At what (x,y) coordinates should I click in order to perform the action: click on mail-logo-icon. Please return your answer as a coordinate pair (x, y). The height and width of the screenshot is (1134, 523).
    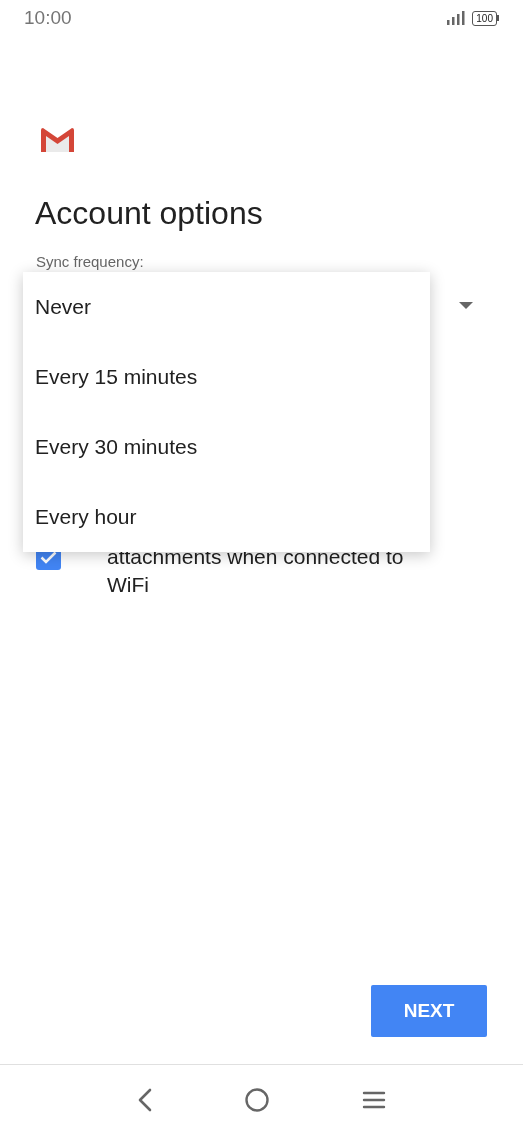
    Looking at the image, I should click on (57, 140).